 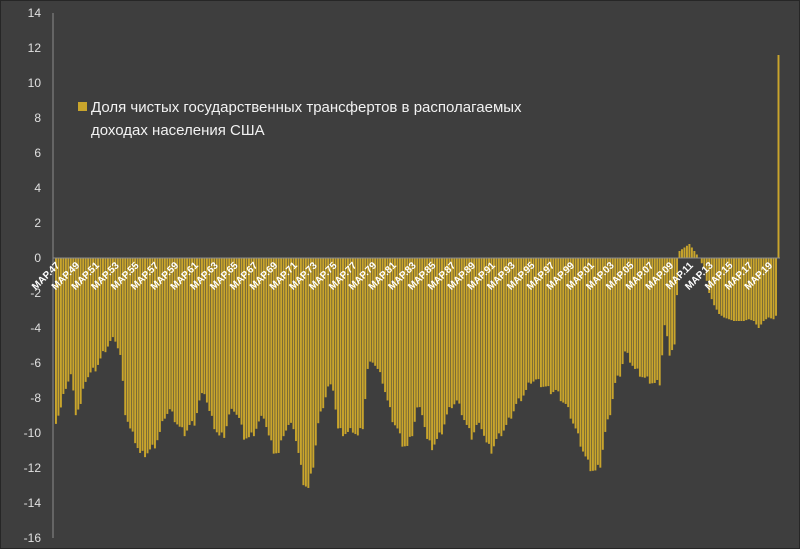 What do you see at coordinates (33, 433) in the screenshot?
I see `y-tick-label: -10` at bounding box center [33, 433].